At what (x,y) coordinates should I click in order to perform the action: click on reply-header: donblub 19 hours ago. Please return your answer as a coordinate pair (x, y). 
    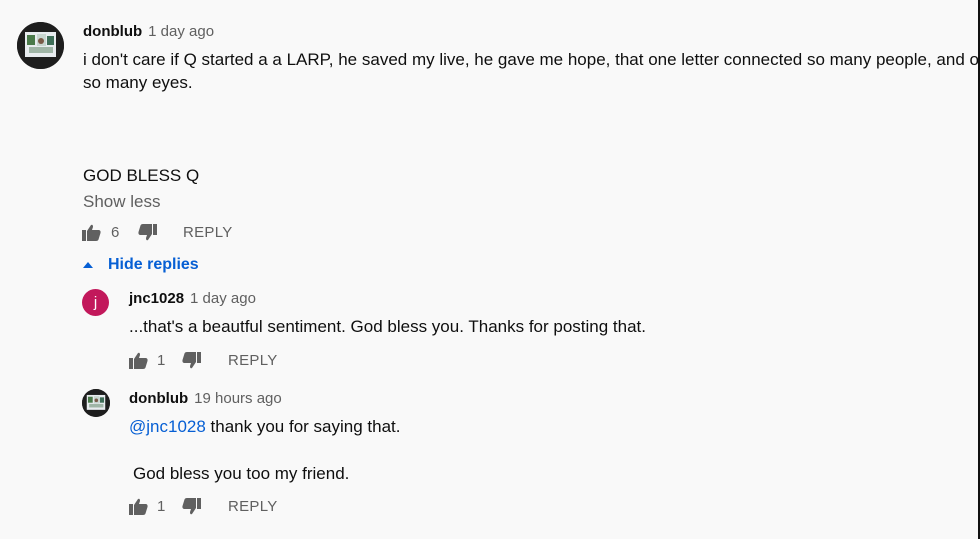
    Looking at the image, I should click on (205, 399).